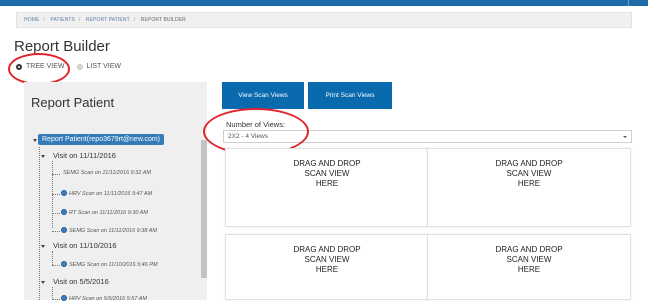 The image size is (648, 302). Describe the element at coordinates (73, 102) in the screenshot. I see `panel-title: Report Patient` at that location.